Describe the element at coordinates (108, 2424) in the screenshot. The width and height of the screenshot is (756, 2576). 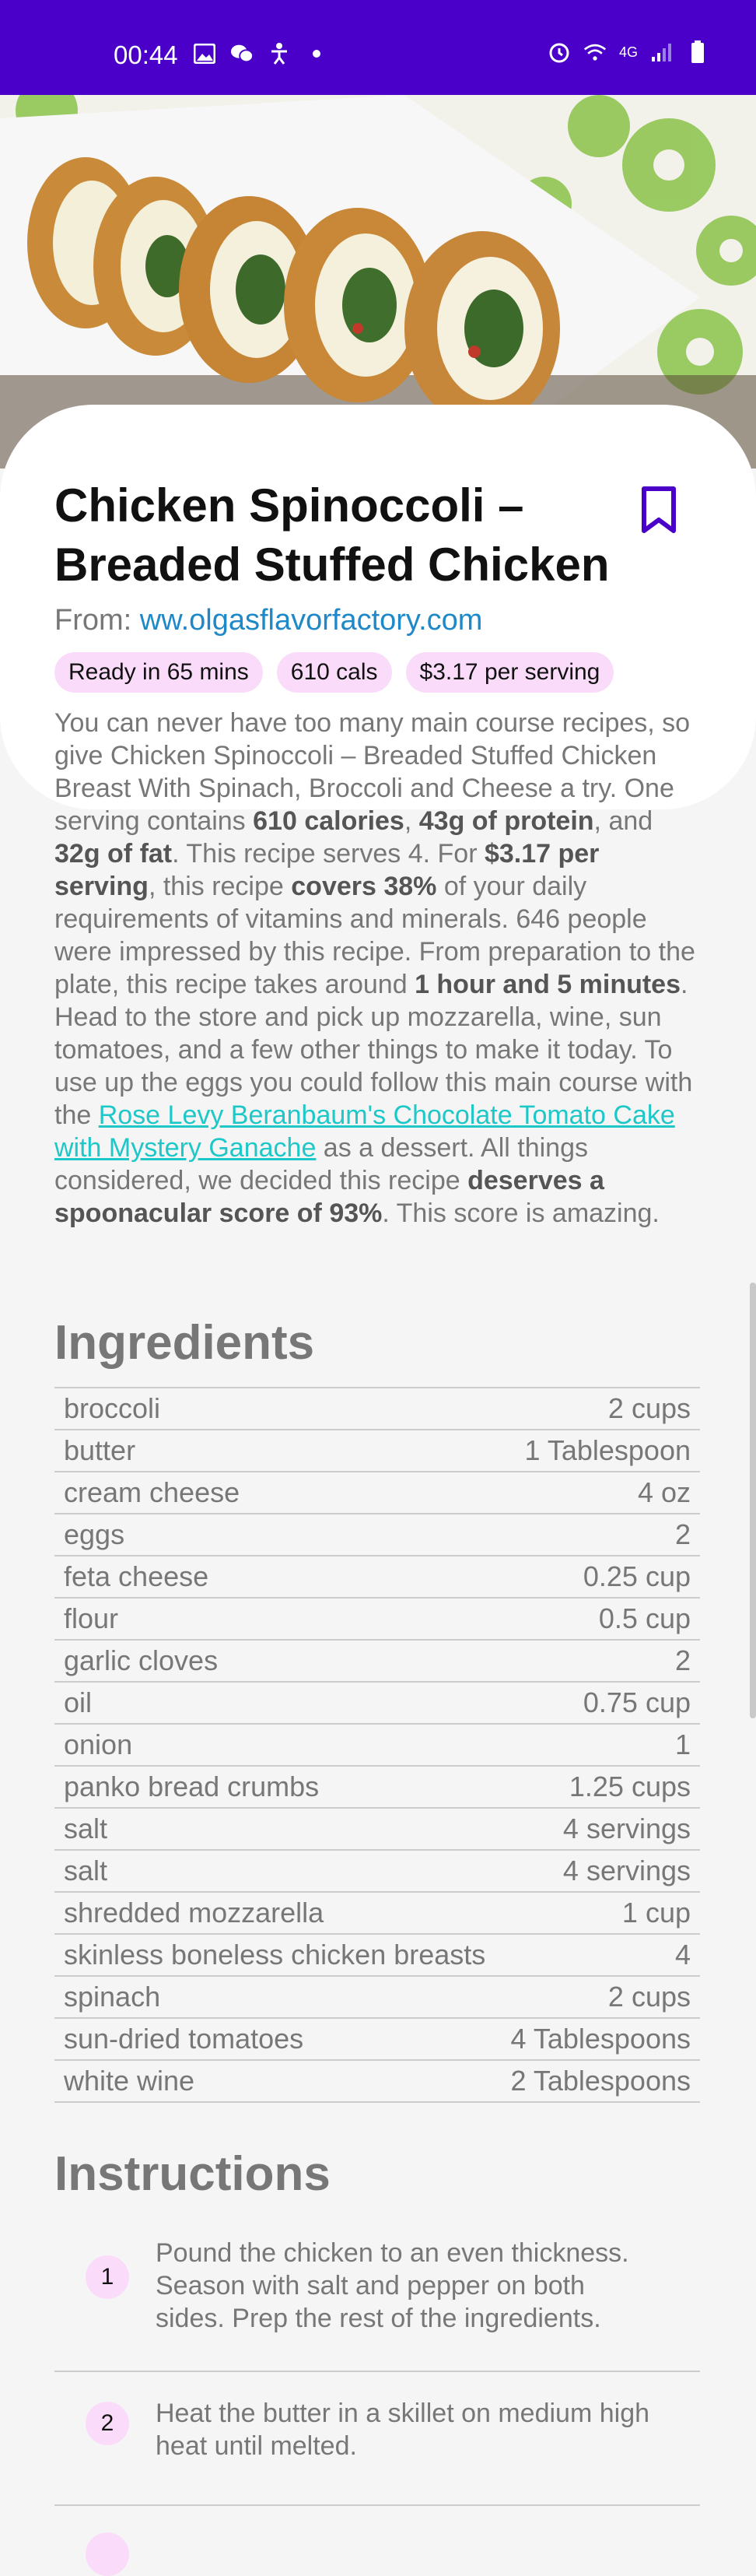
I see `step-number: 2` at that location.